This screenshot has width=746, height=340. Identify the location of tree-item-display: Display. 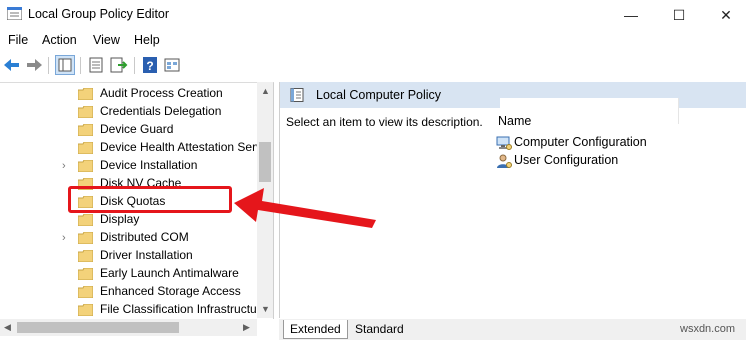
(130, 220).